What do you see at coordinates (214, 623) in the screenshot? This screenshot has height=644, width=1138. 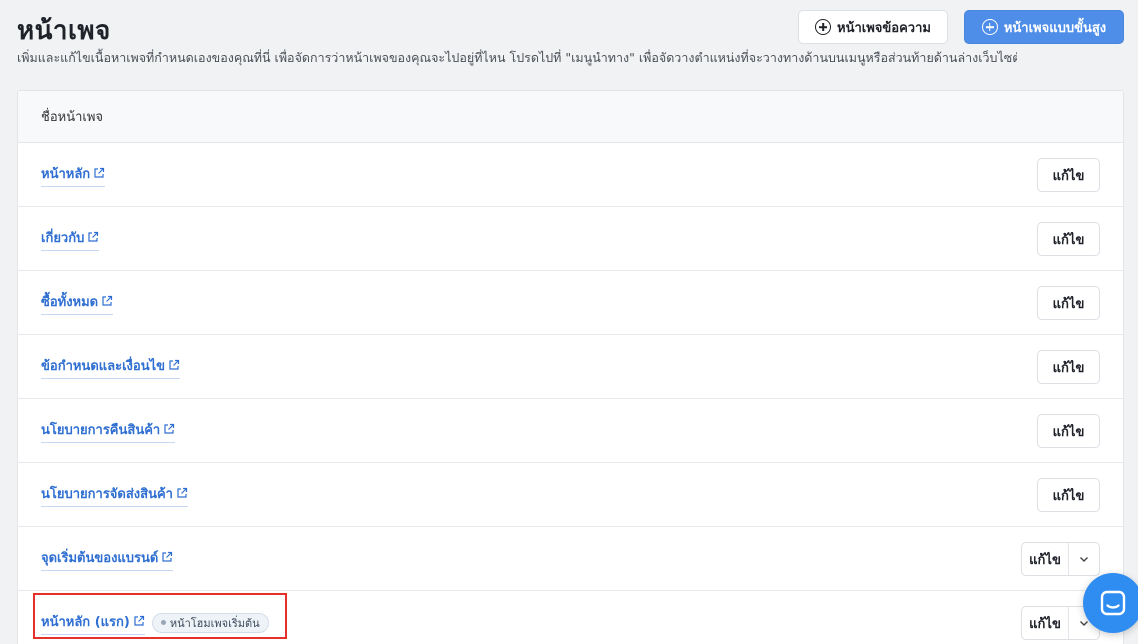 I see `badge-label: หน้าโฮมเพจเริ่มต้น` at bounding box center [214, 623].